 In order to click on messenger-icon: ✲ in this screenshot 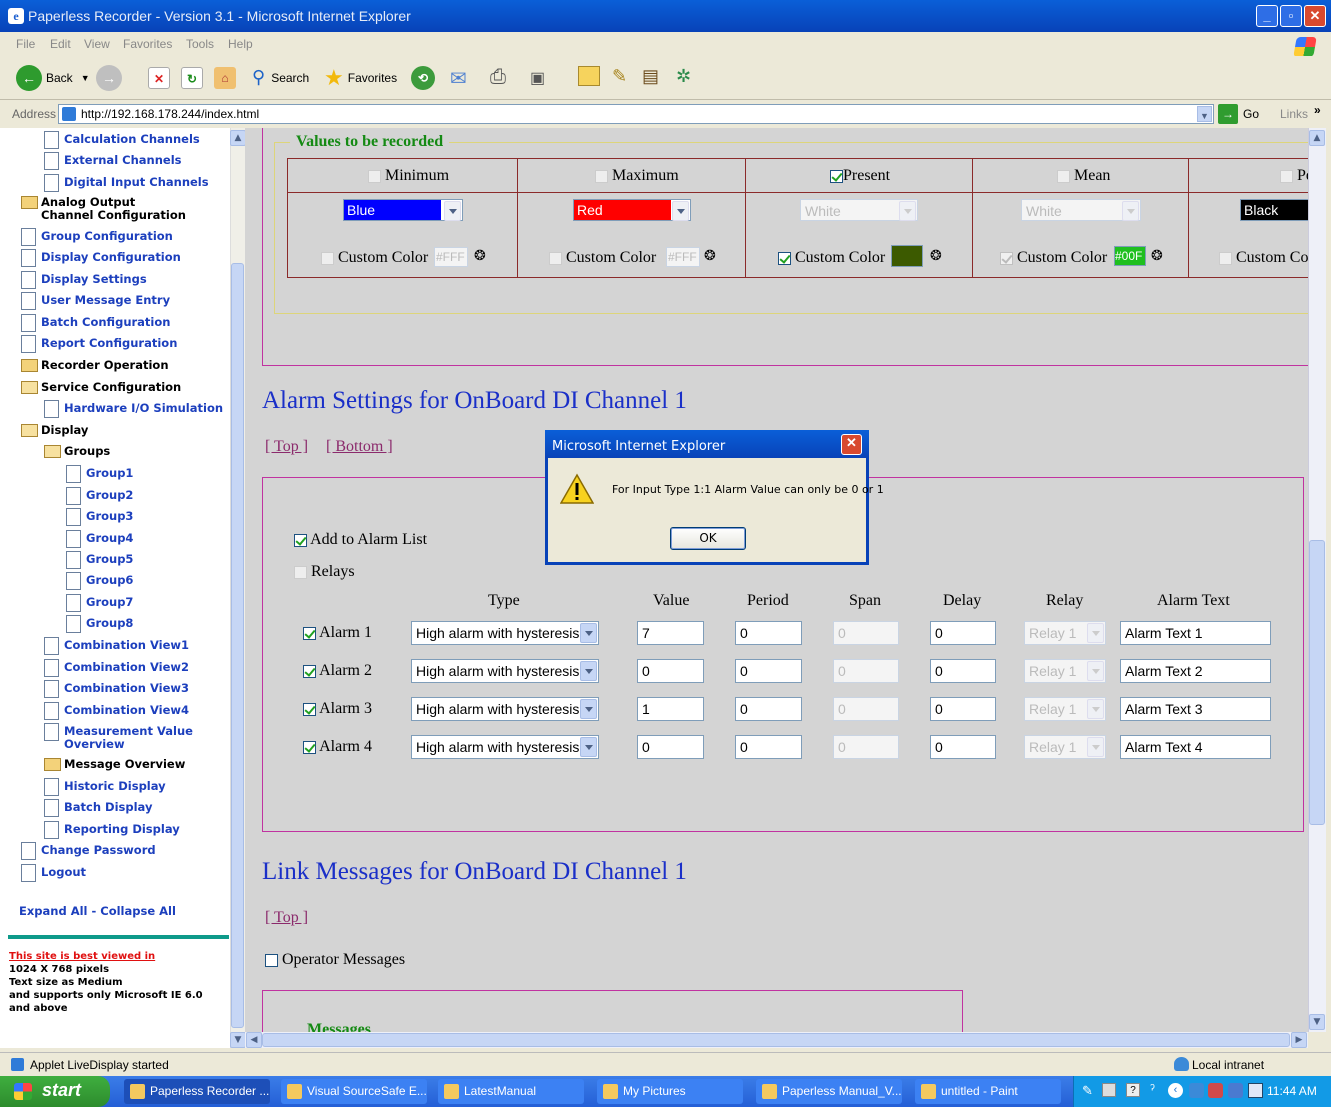, I will do `click(683, 76)`.